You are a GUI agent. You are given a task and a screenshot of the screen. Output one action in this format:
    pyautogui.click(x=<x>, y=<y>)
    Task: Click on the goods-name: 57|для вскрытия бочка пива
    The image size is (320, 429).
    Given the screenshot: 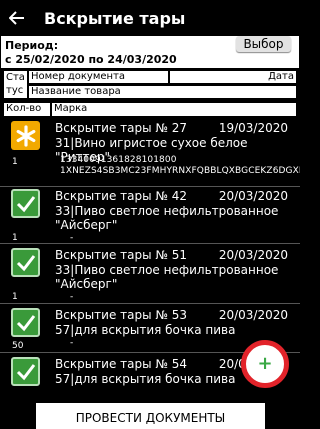 What is the action you would take?
    pyautogui.click(x=145, y=330)
    